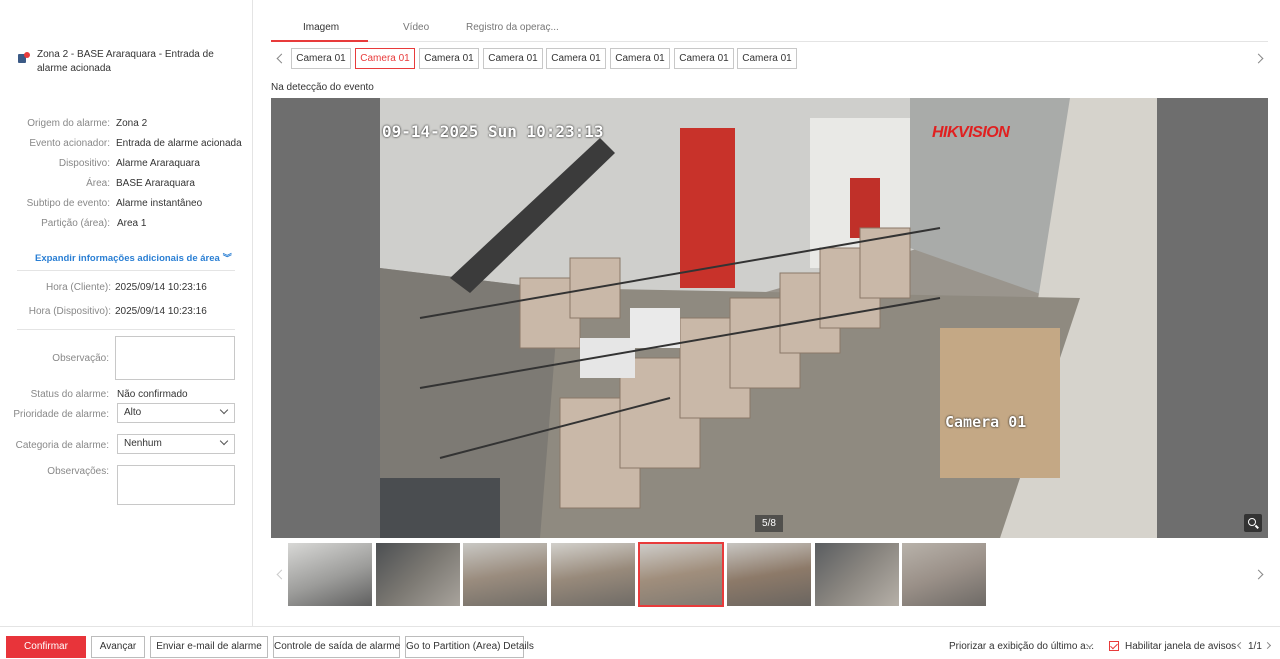  I want to click on hikvision-logo: HIKVISION, so click(971, 132).